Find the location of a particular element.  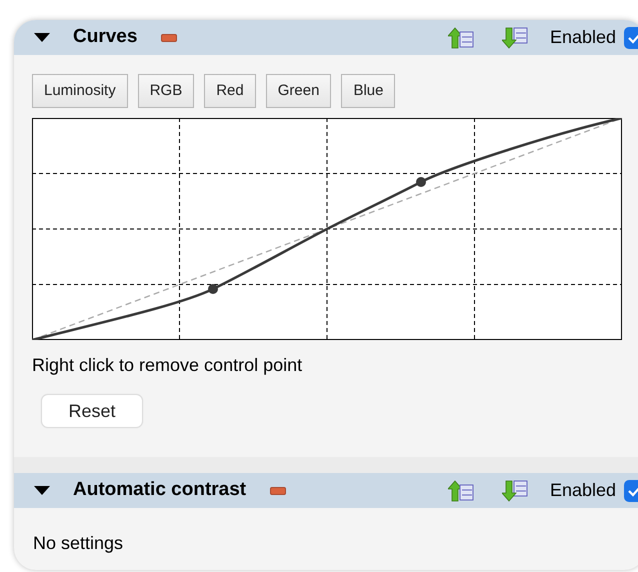

reset-button: Reset is located at coordinates (92, 411).